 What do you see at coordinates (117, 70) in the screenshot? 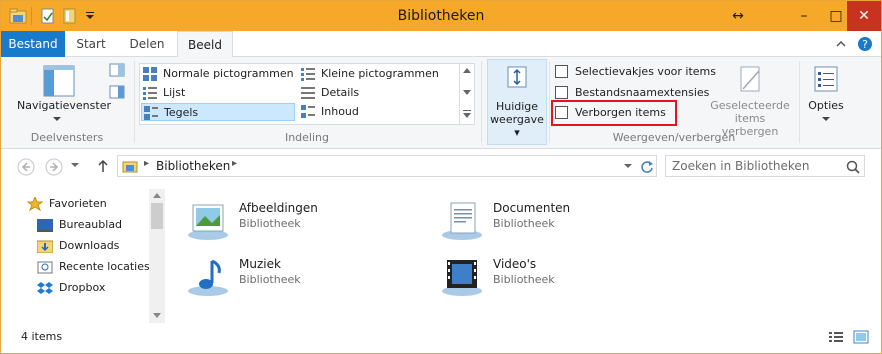
I see `preview-pane-icon` at bounding box center [117, 70].